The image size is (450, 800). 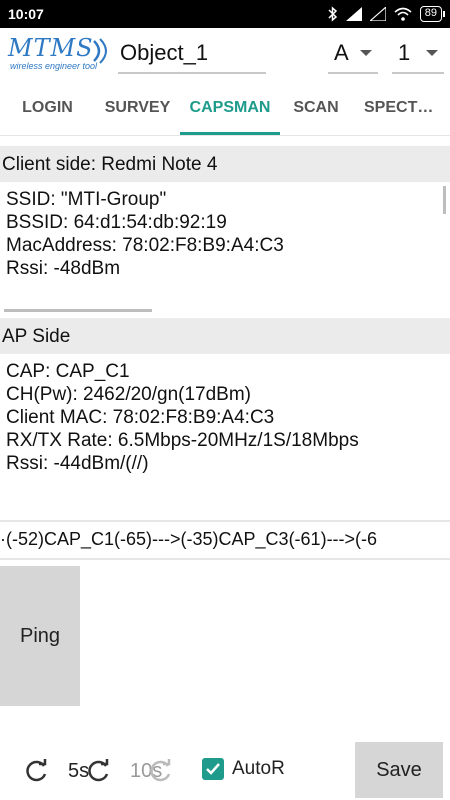 What do you see at coordinates (47, 107) in the screenshot?
I see `tab-login: LOGIN` at bounding box center [47, 107].